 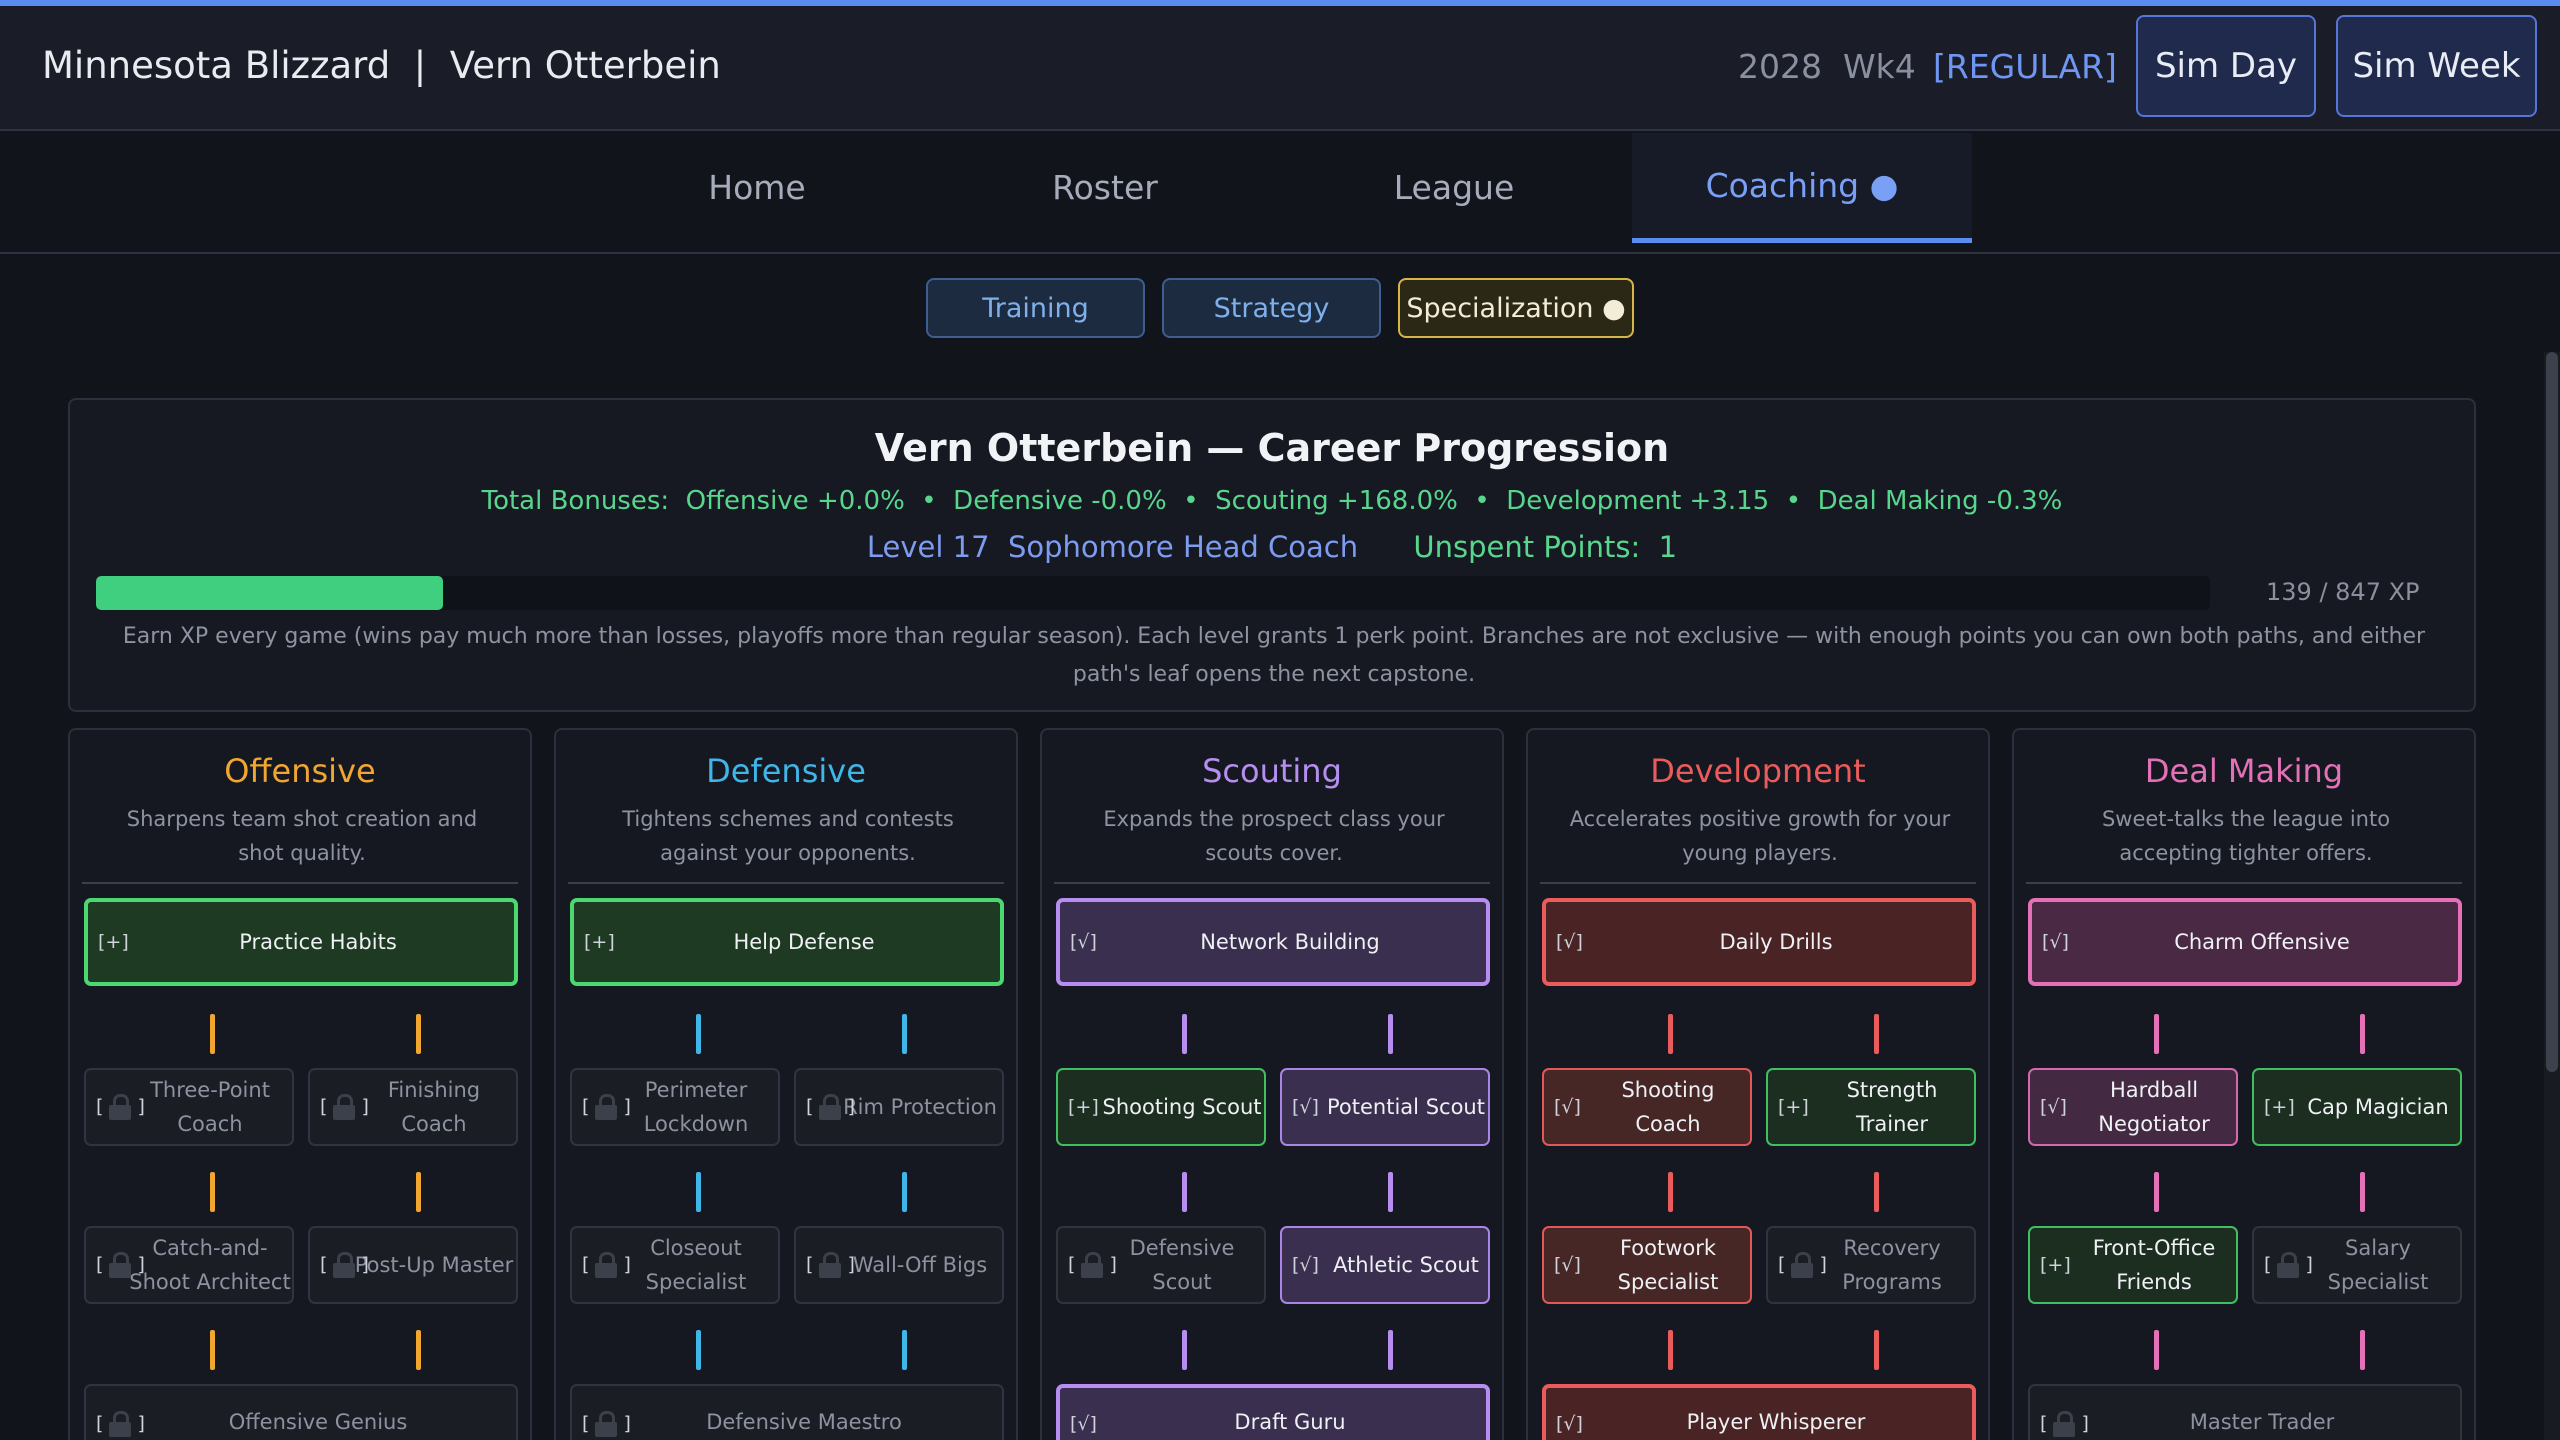 What do you see at coordinates (1545, 547) in the screenshot?
I see `unspent-points: Unspent Points: 1` at bounding box center [1545, 547].